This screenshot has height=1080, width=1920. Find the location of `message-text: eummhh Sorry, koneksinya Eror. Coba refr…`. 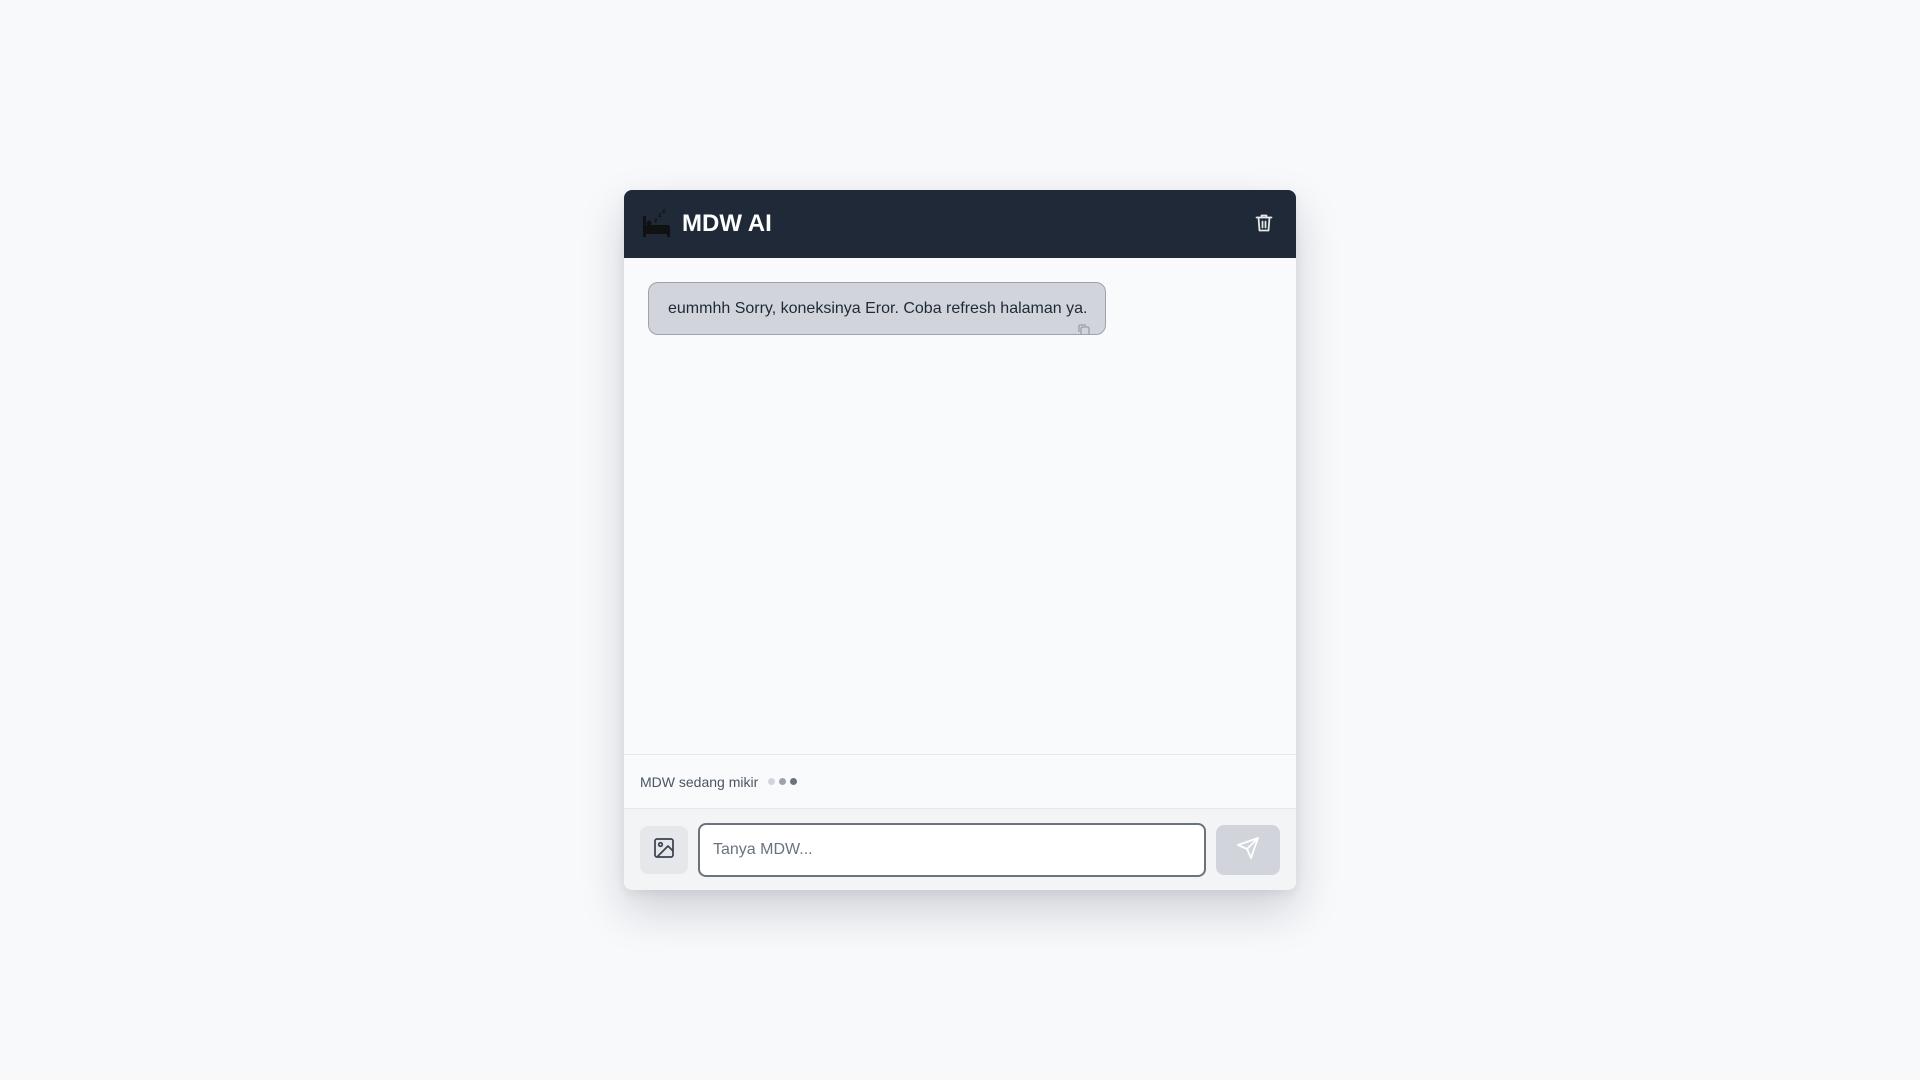

message-text: eummhh Sorry, koneksinya Eror. Coba refr… is located at coordinates (878, 308).